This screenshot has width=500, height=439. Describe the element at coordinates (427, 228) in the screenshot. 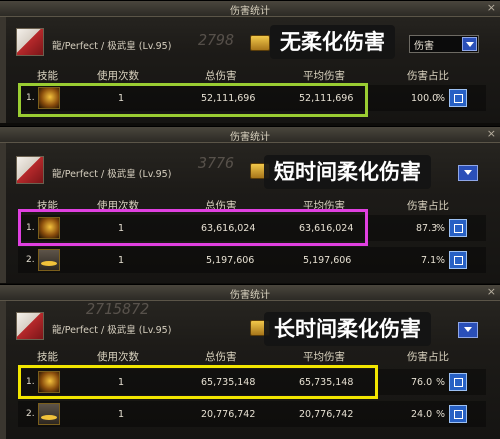

I see `row-pct: 87.3` at that location.